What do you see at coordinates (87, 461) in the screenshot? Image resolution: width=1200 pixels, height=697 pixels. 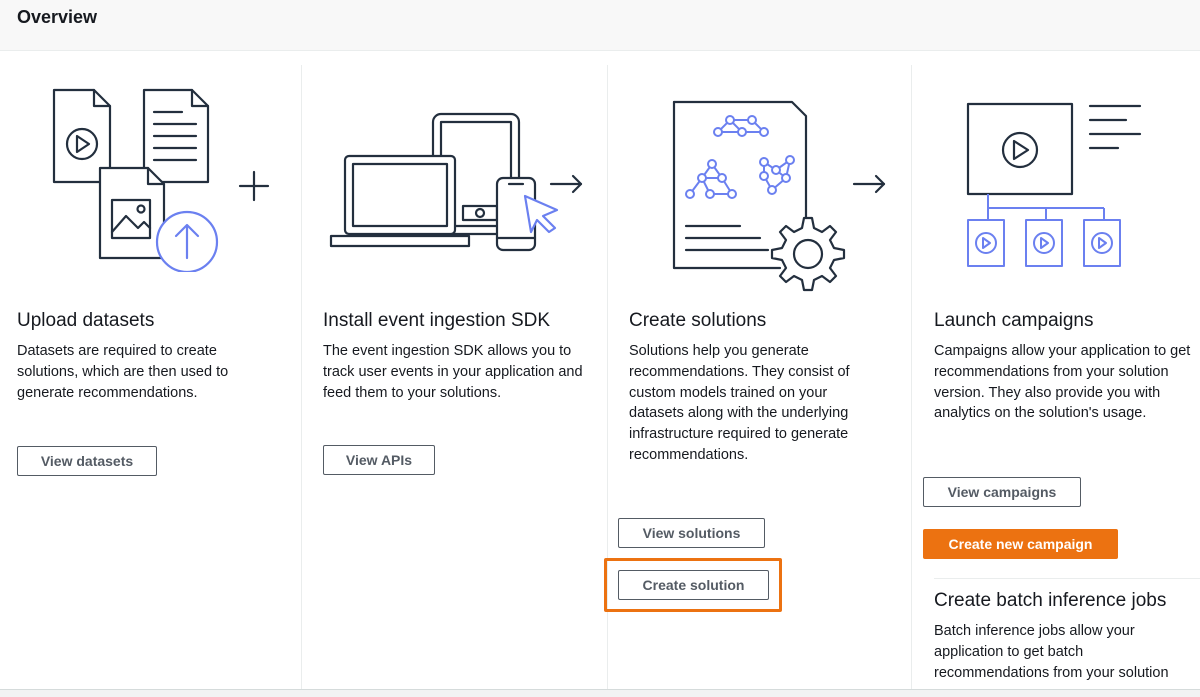 I see `view-datasets-button: View datasets` at bounding box center [87, 461].